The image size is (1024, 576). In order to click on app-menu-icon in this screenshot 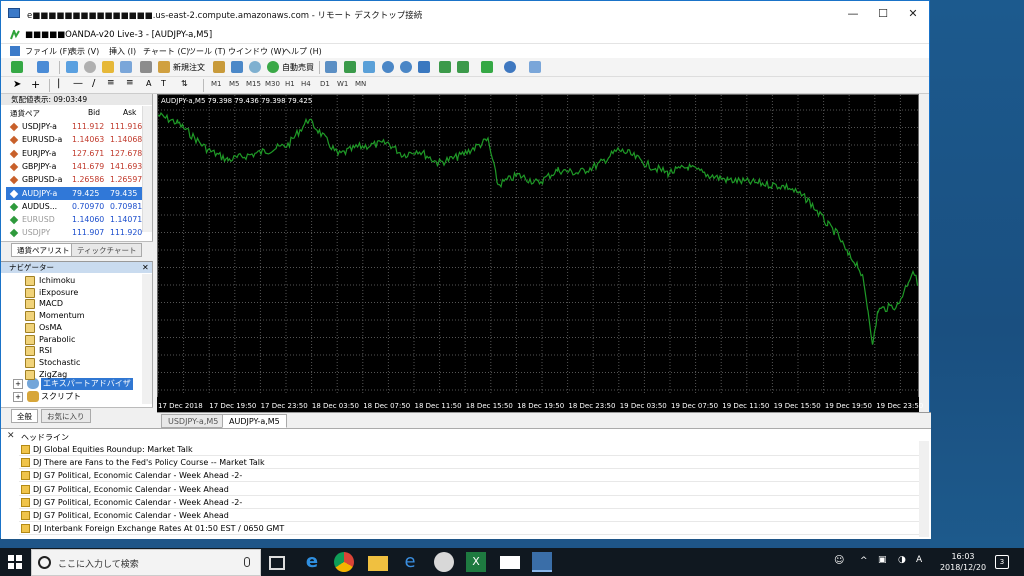, I will do `click(15, 51)`.